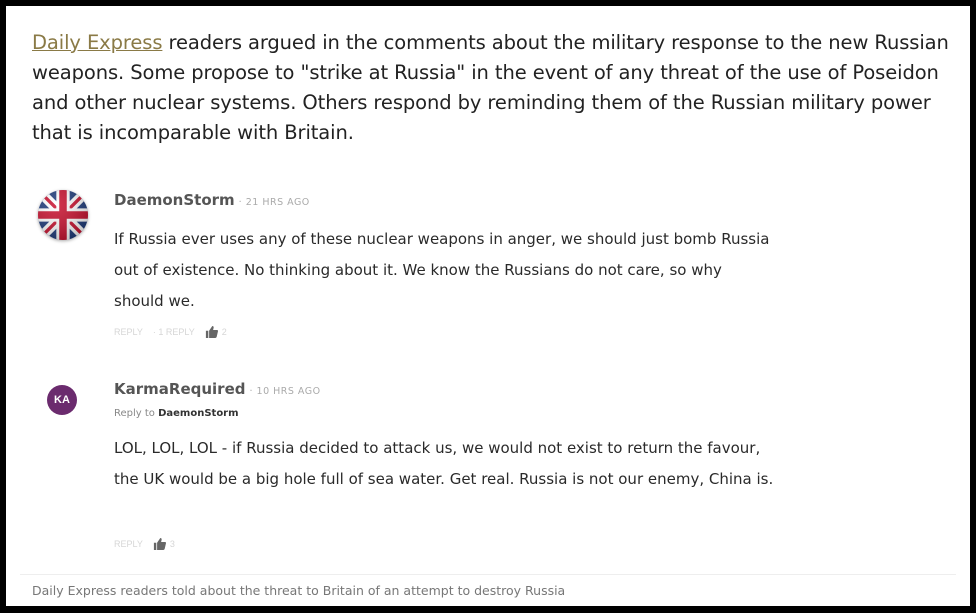 This screenshot has width=976, height=613. What do you see at coordinates (224, 332) in the screenshot?
I see `like-count: 2` at bounding box center [224, 332].